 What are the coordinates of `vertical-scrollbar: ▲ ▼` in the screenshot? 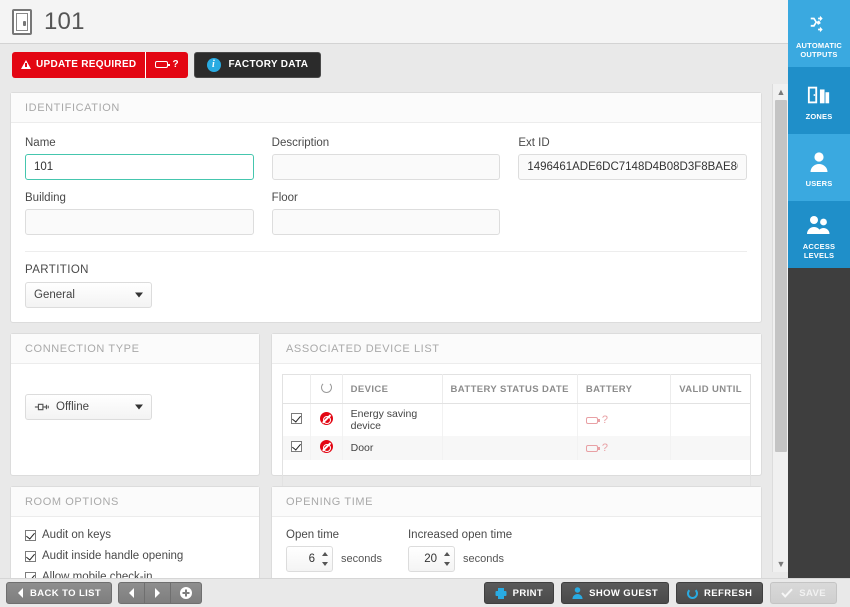 It's located at (780, 328).